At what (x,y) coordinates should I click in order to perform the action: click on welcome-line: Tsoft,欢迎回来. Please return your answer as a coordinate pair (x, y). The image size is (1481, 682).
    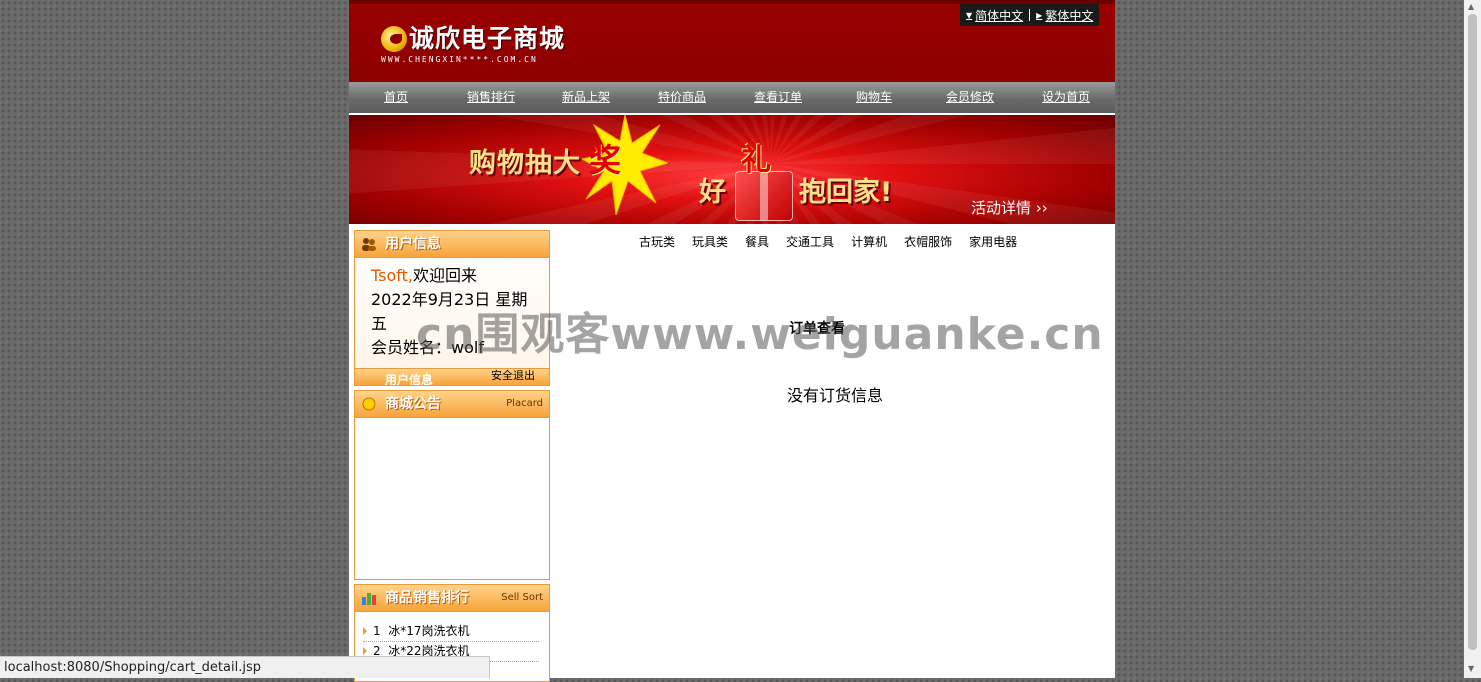
    Looking at the image, I should click on (451, 276).